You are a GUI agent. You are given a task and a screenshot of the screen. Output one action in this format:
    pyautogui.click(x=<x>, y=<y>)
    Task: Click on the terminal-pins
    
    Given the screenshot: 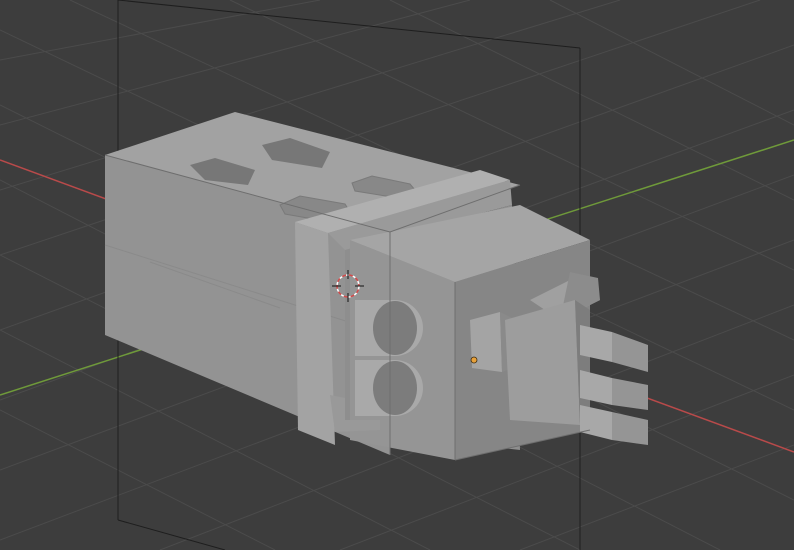 What is the action you would take?
    pyautogui.click(x=614, y=385)
    